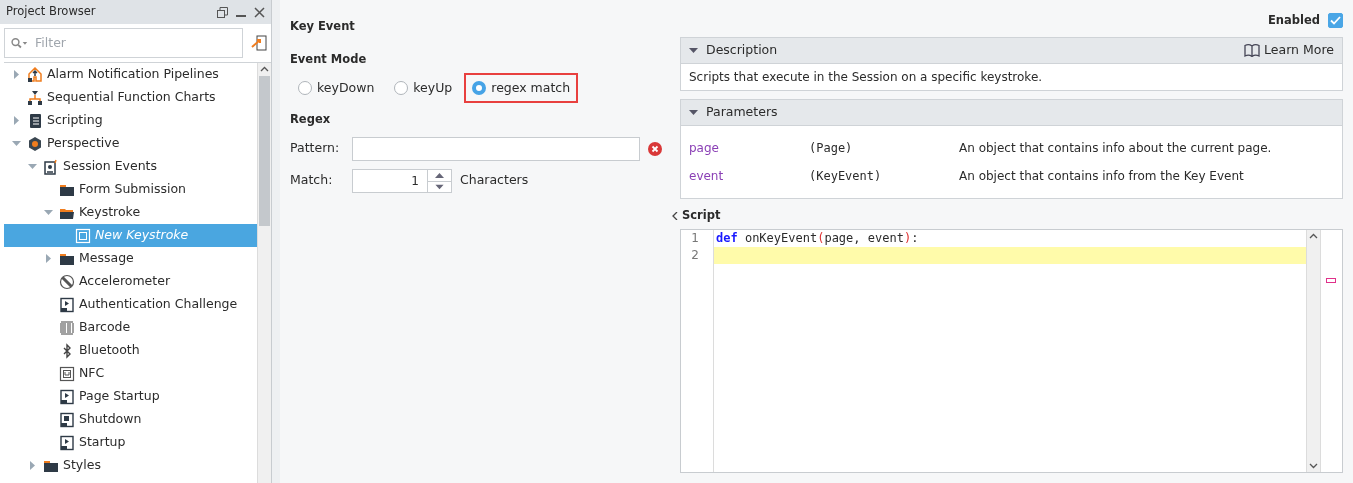  I want to click on decrement-icon, so click(439, 186).